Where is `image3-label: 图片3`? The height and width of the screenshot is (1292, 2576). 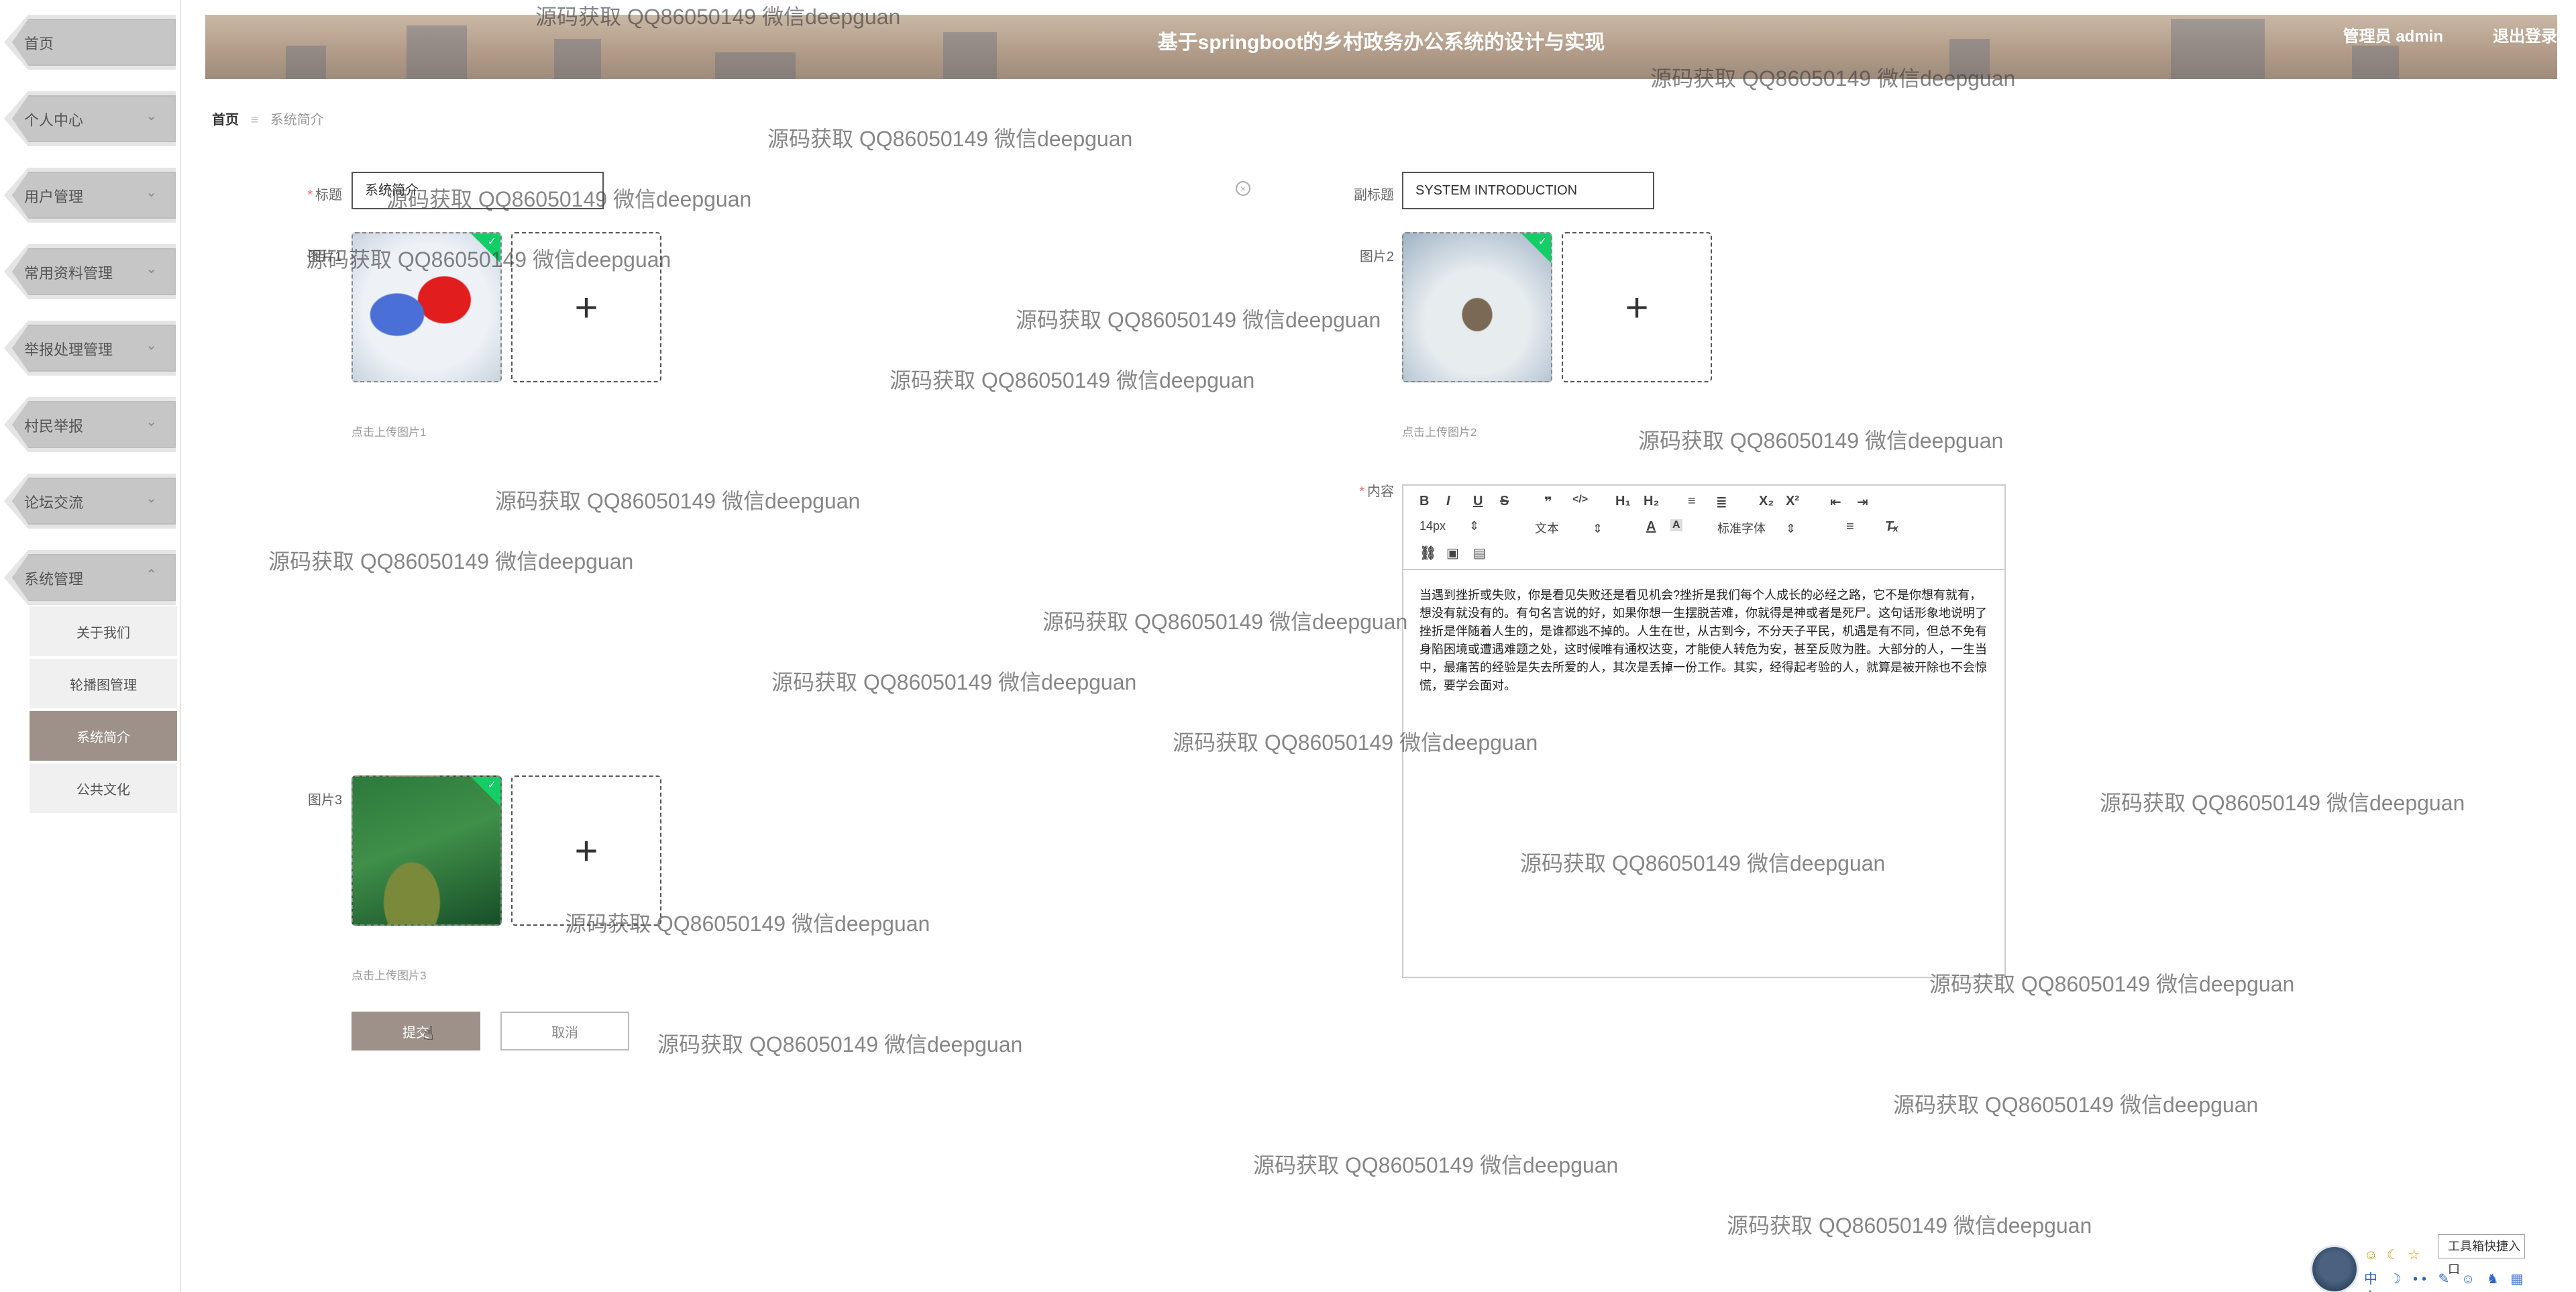 image3-label: 图片3 is located at coordinates (324, 800).